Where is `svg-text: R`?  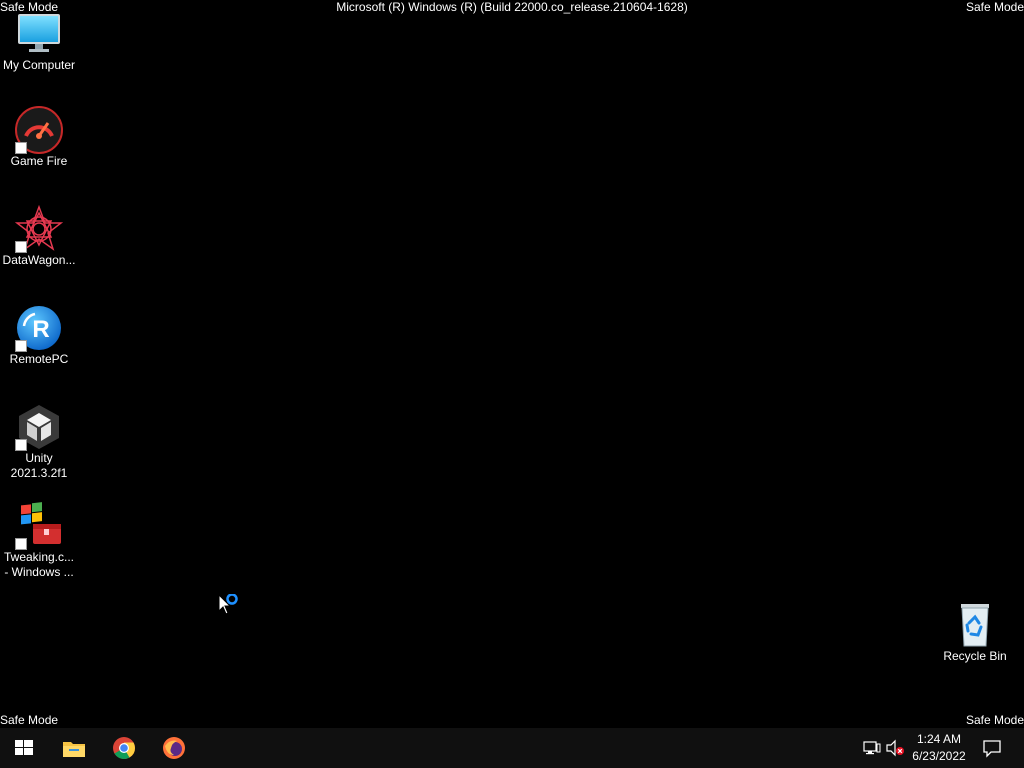
svg-text: R is located at coordinates (40, 329).